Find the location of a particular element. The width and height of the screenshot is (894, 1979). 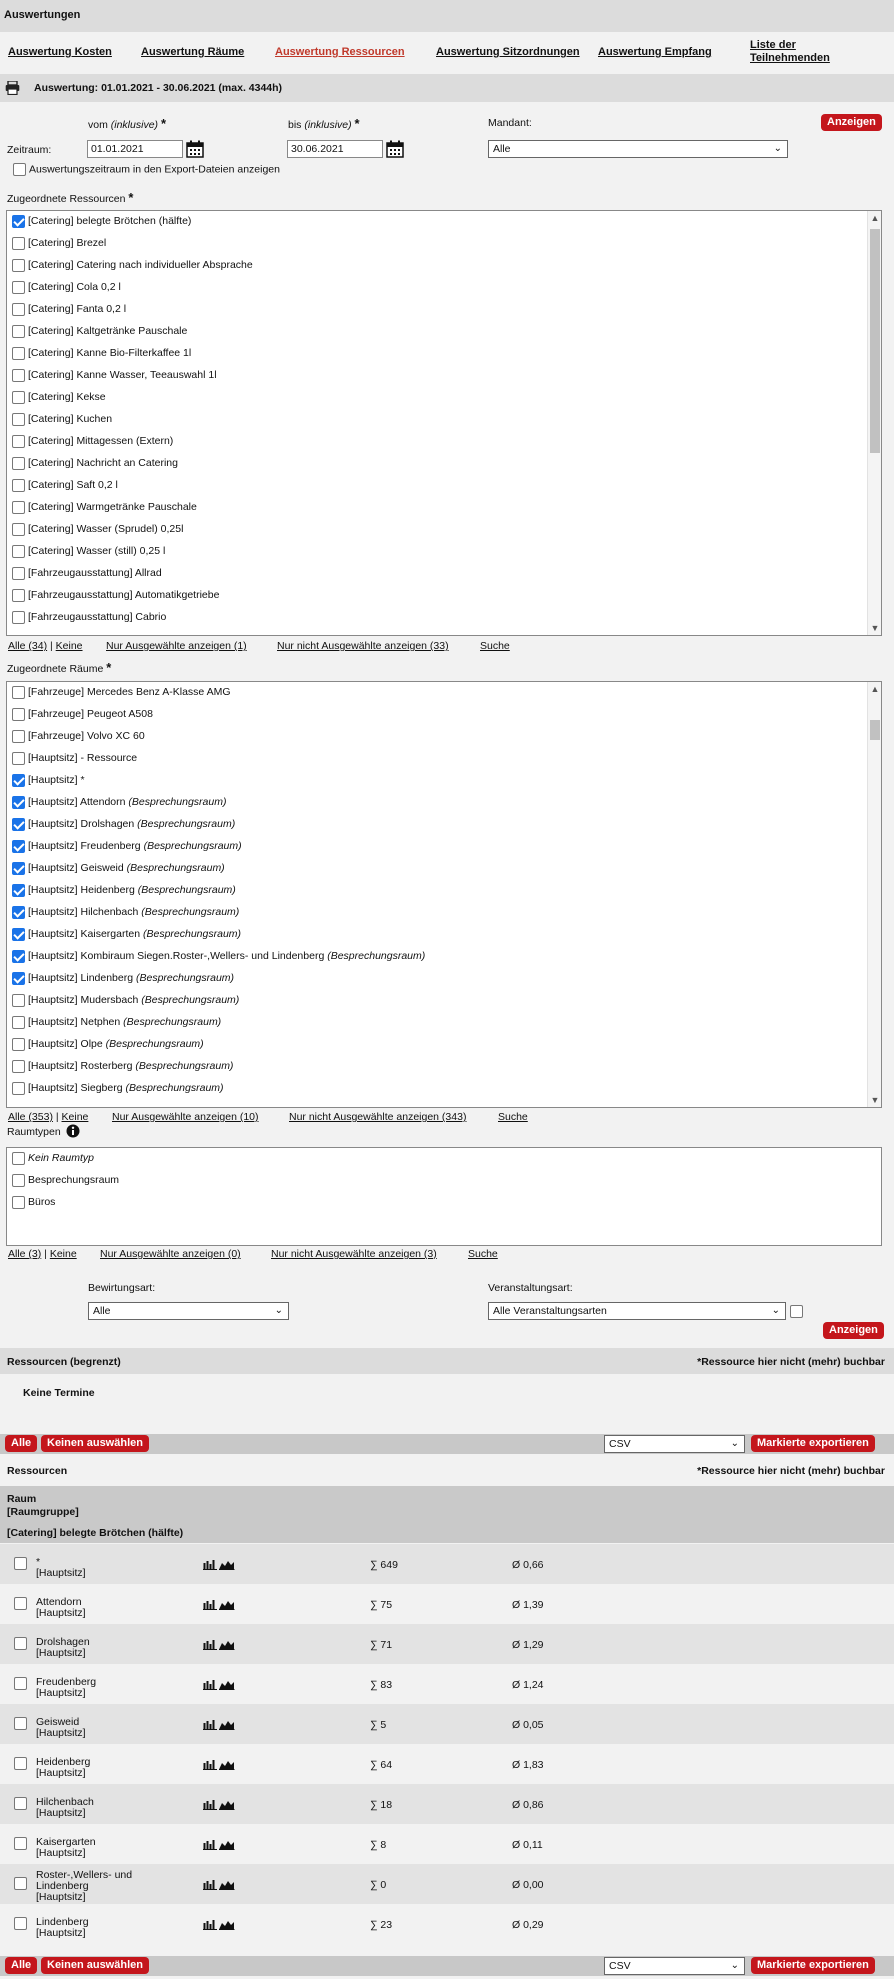

print-icon is located at coordinates (12, 88).